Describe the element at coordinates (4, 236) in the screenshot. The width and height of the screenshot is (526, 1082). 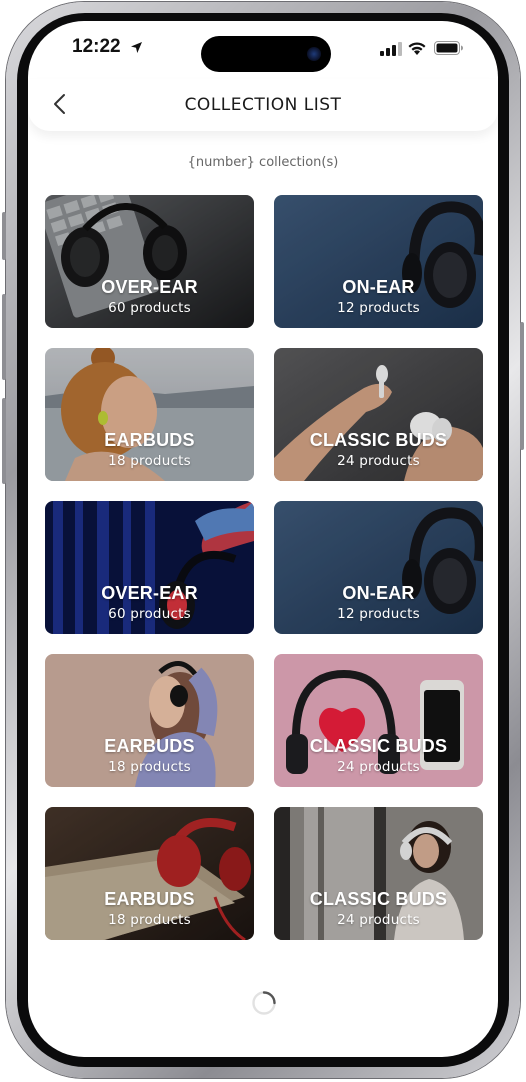
I see `action-button` at that location.